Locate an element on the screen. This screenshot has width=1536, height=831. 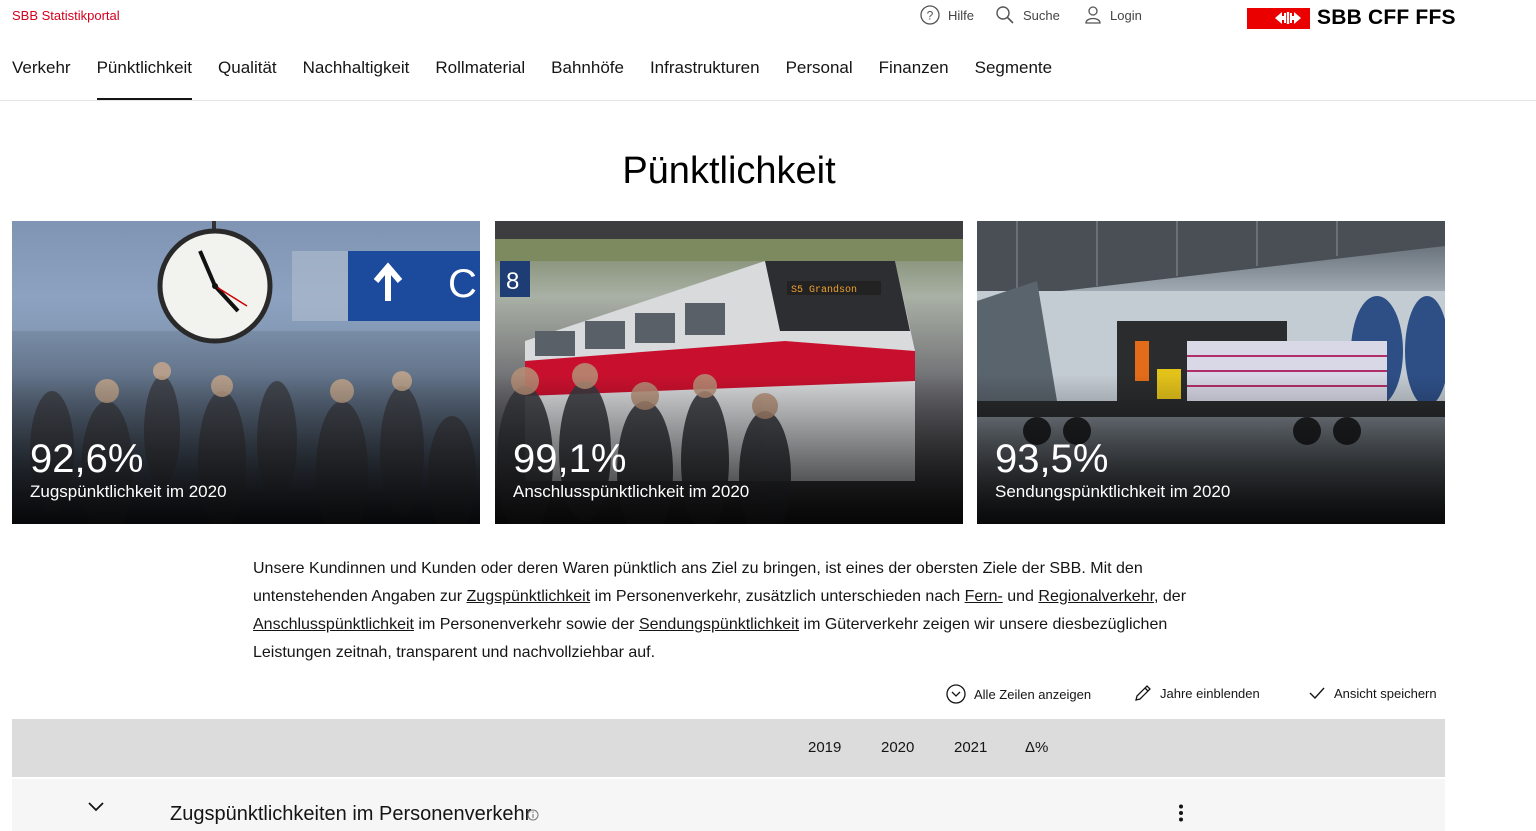
nav-item-qualitaet: Qualität is located at coordinates (247, 79).